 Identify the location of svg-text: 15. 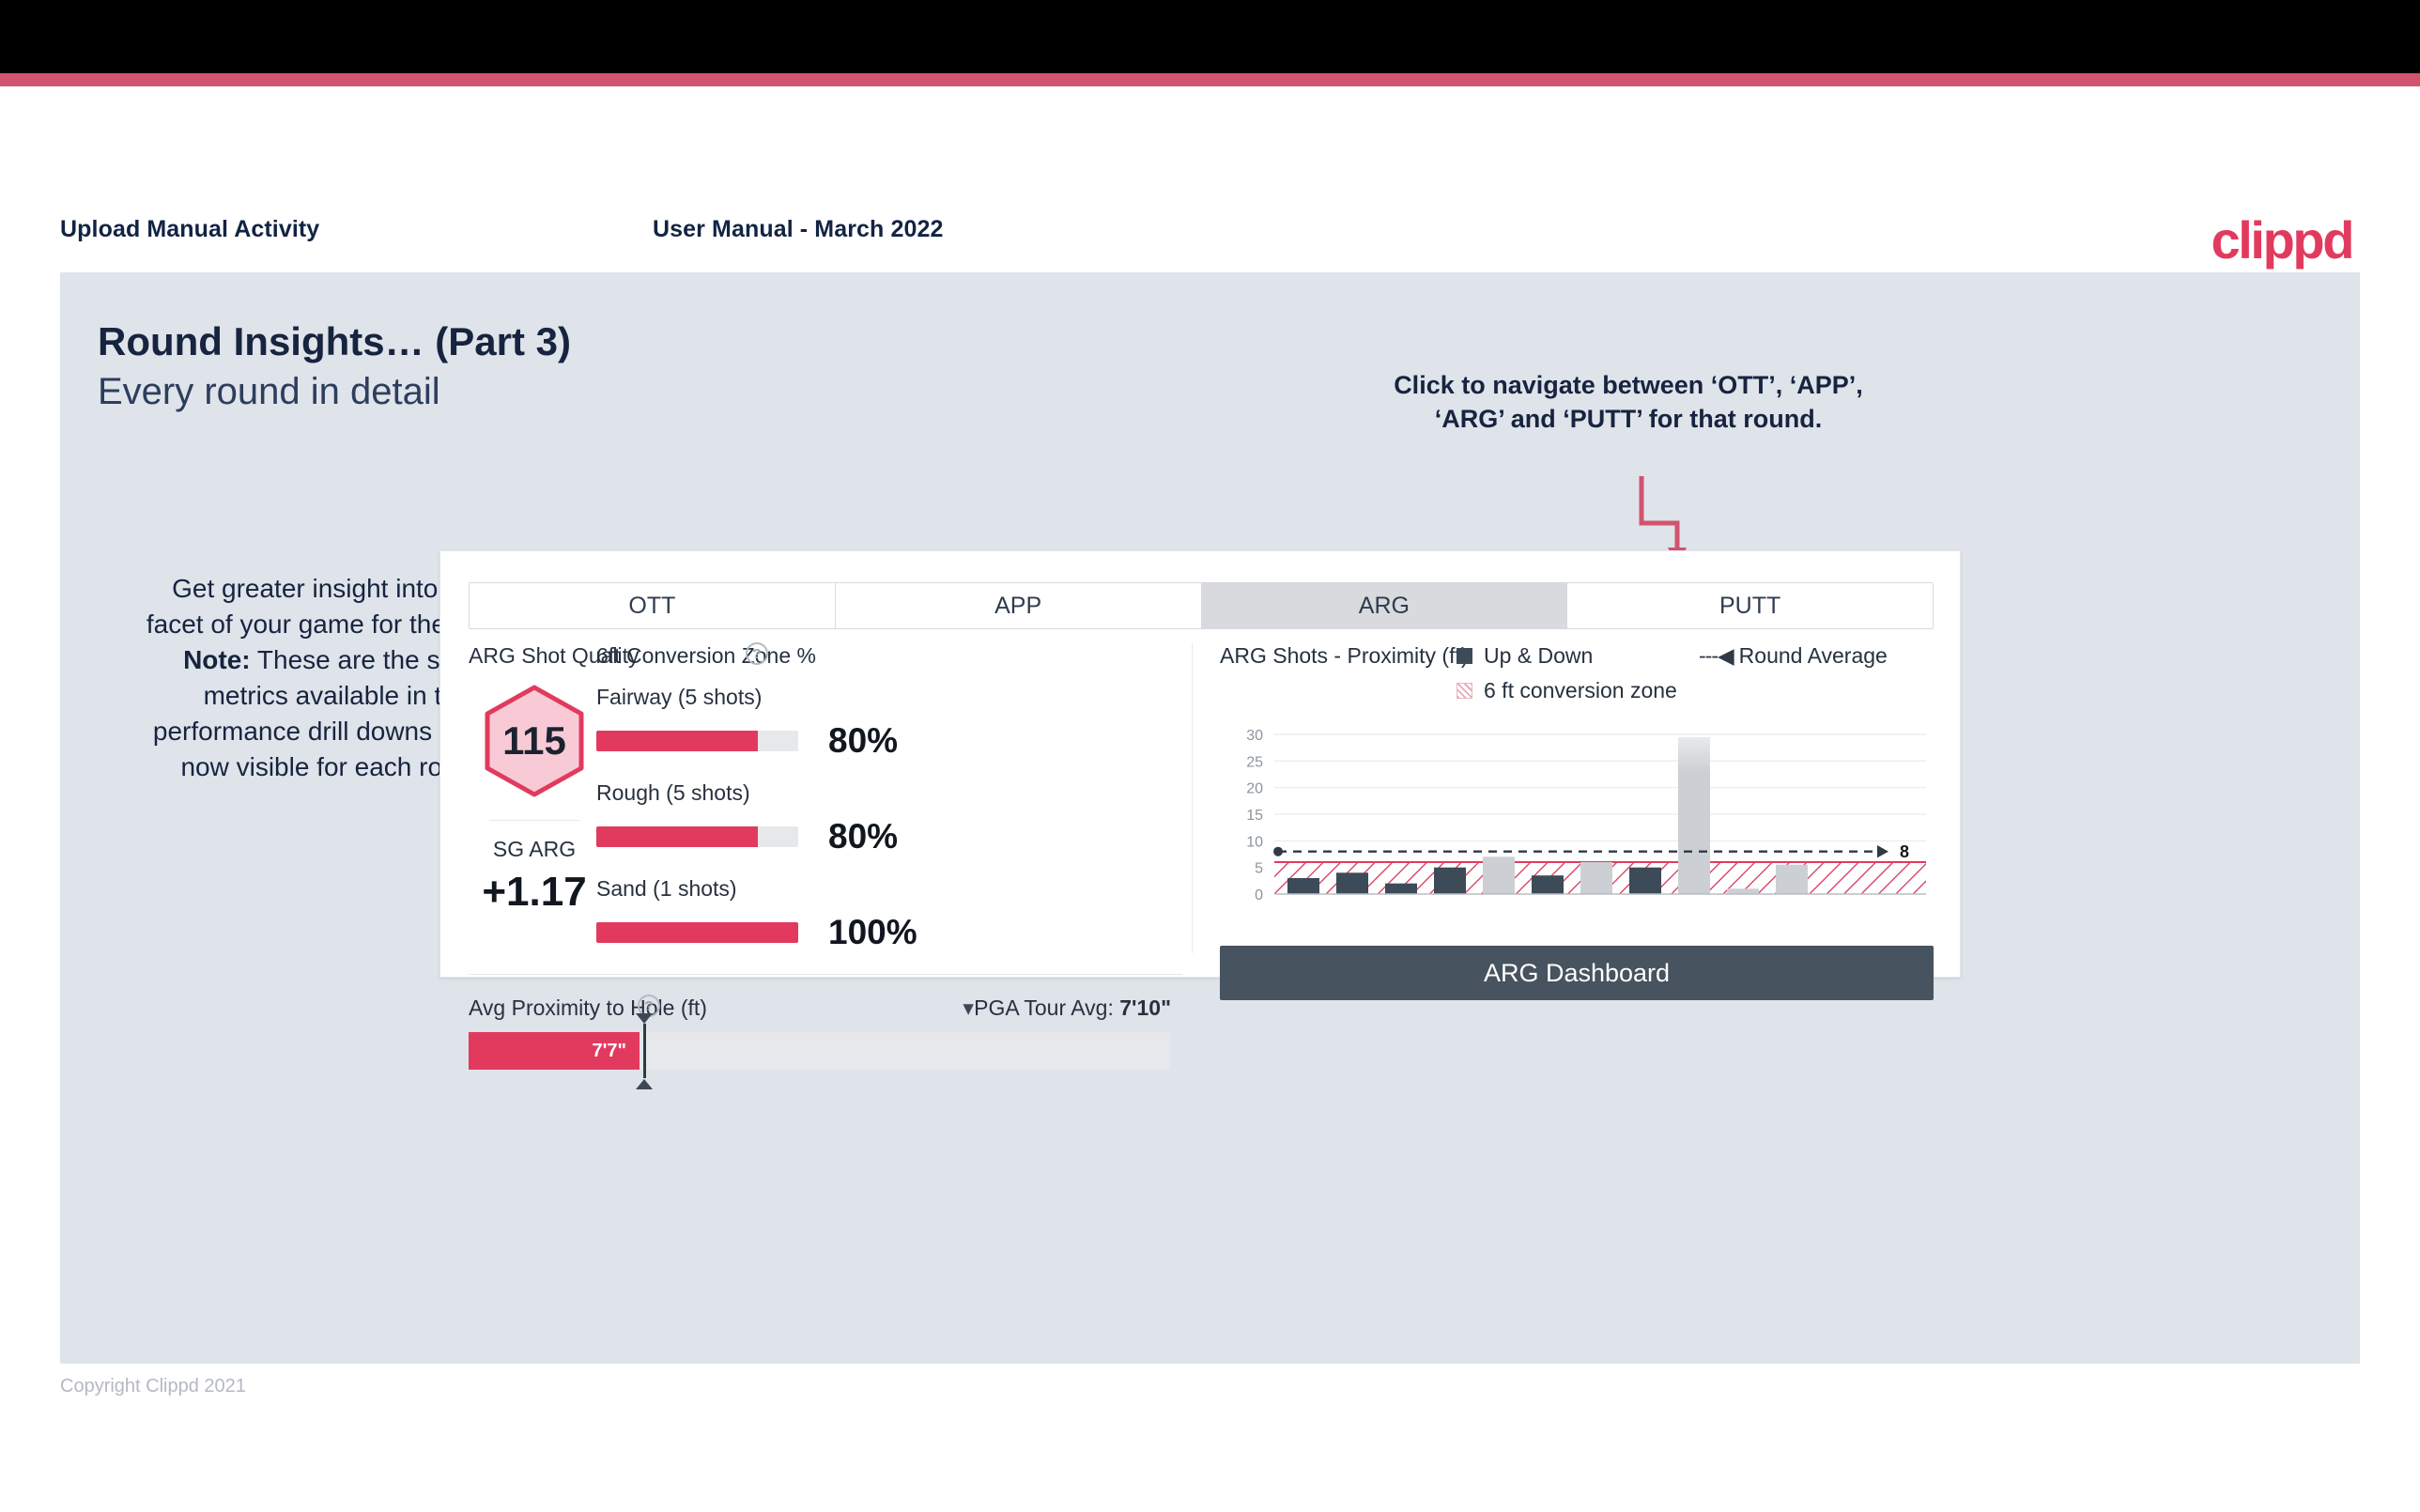
(1254, 816).